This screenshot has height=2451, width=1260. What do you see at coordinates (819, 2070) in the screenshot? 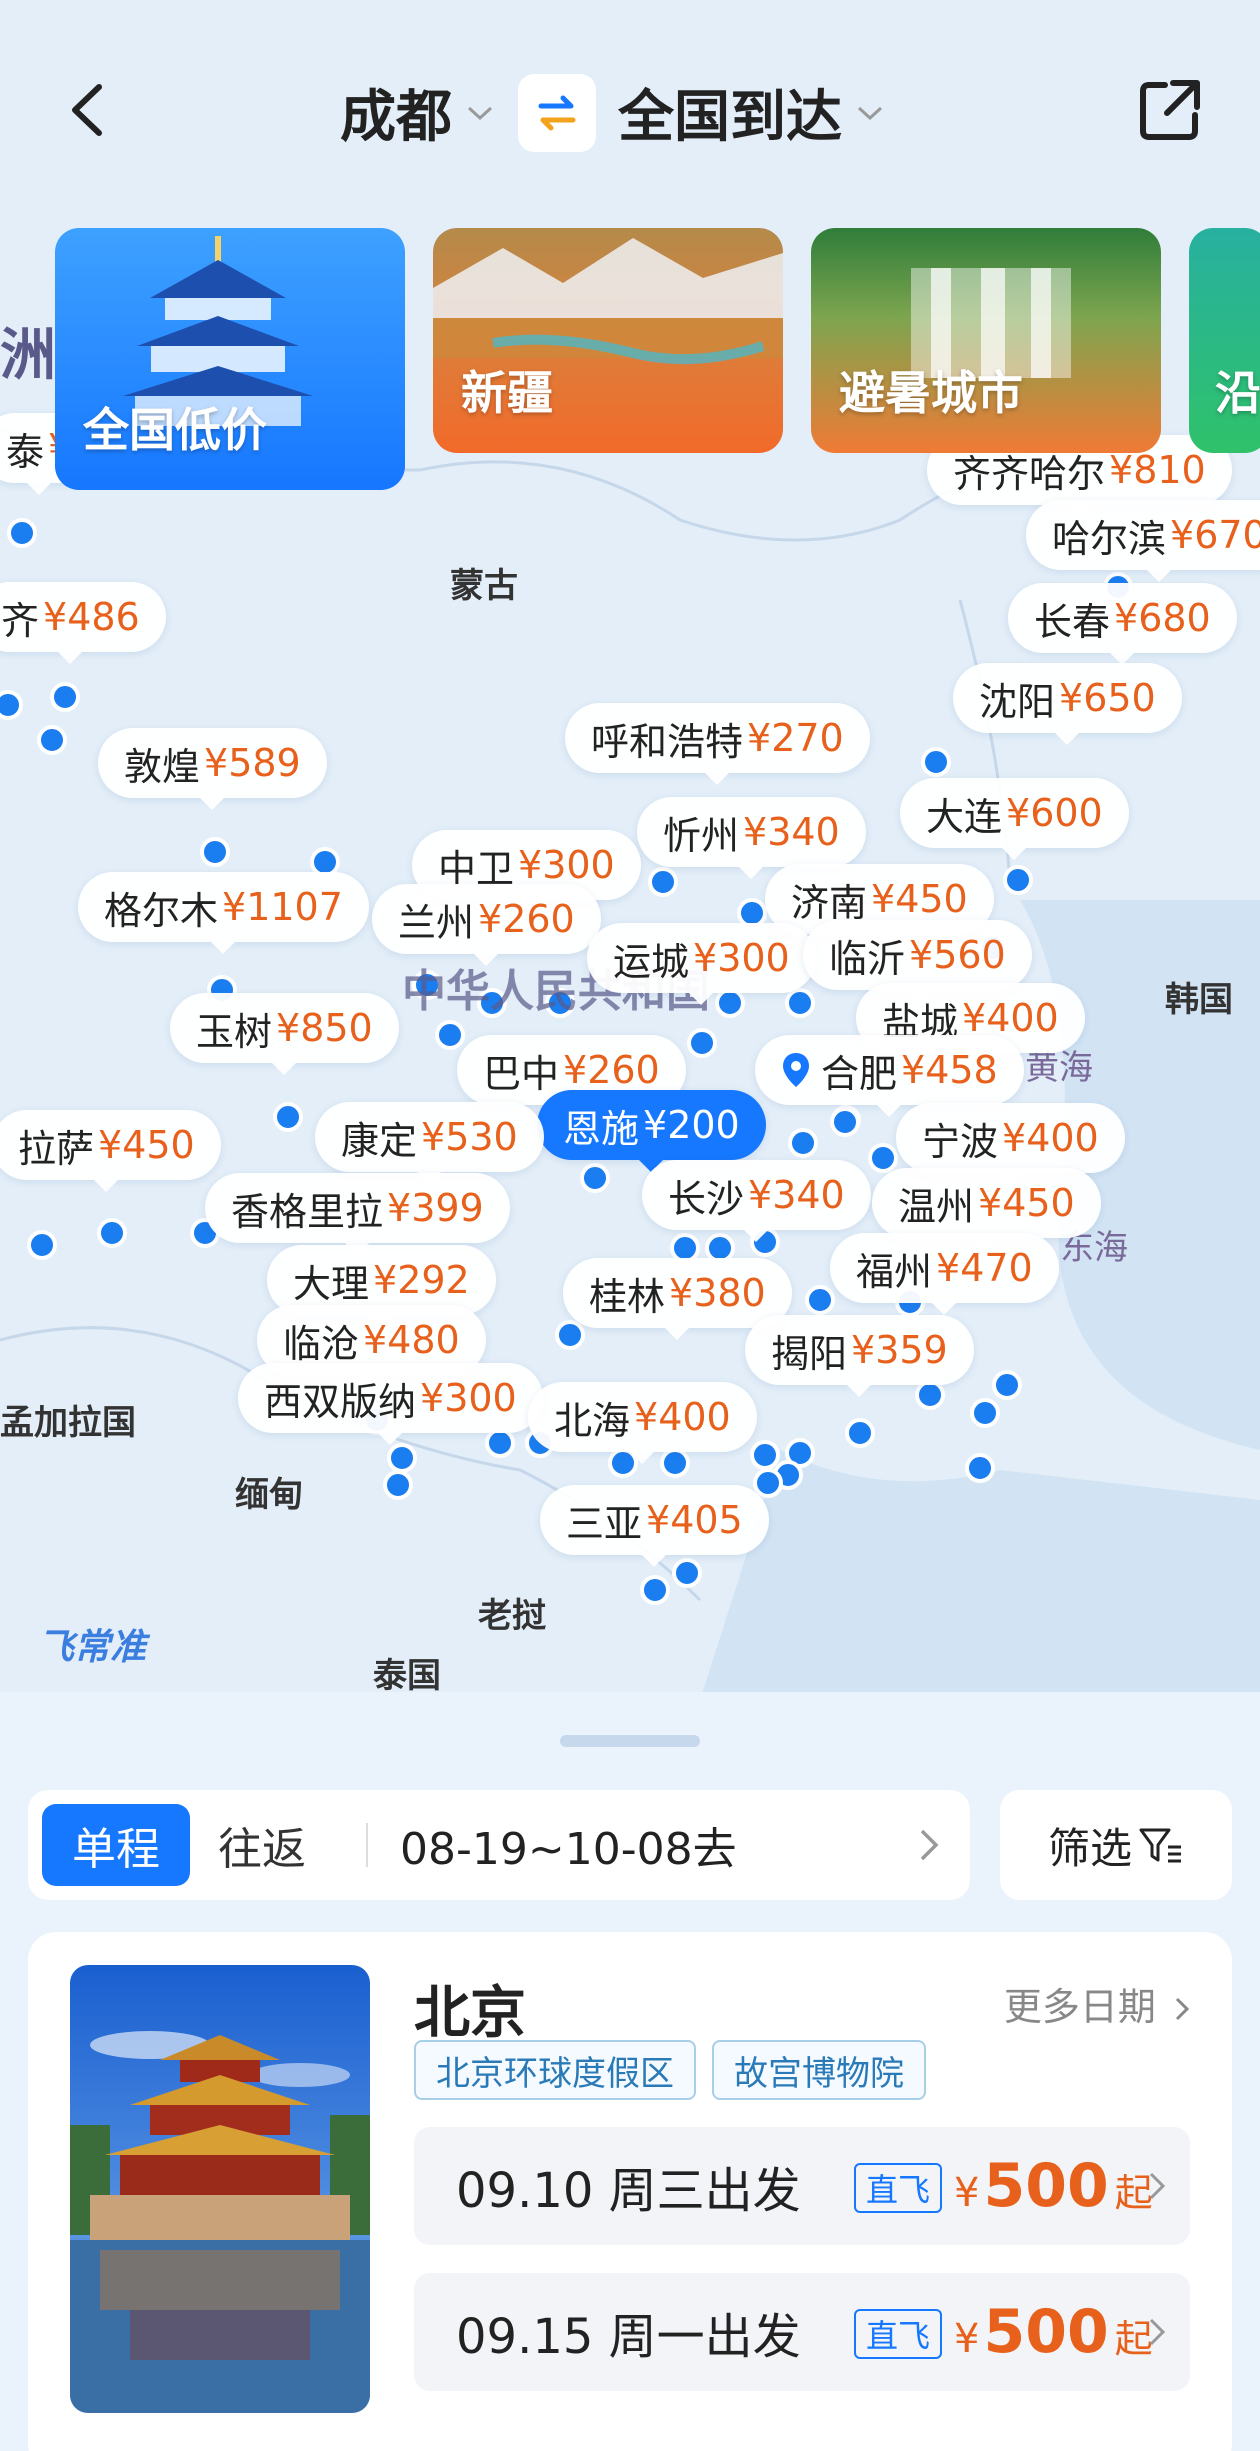
I see `tag-palace-museum: 故宫博物院` at bounding box center [819, 2070].